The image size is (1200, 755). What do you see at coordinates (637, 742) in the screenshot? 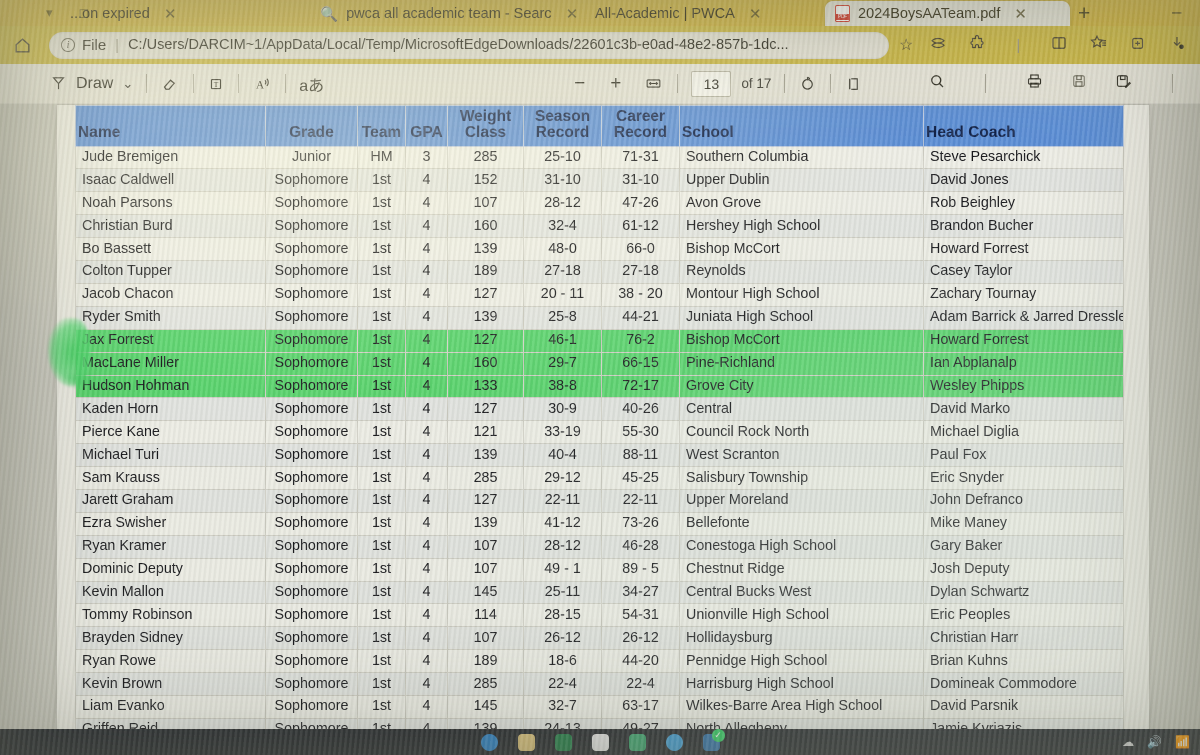
I see `teams-icon` at bounding box center [637, 742].